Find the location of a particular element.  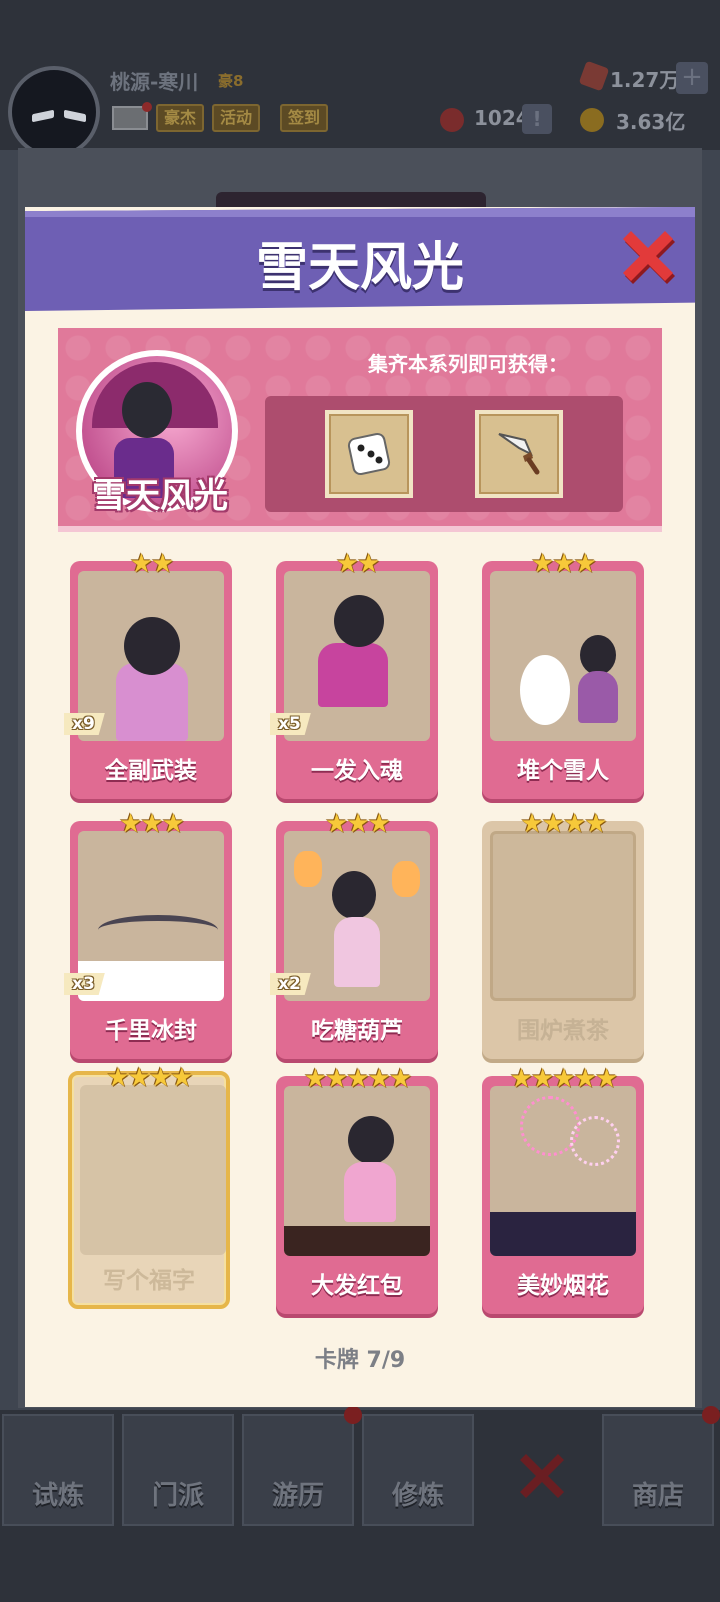

card-count: x3 is located at coordinates (84, 984).